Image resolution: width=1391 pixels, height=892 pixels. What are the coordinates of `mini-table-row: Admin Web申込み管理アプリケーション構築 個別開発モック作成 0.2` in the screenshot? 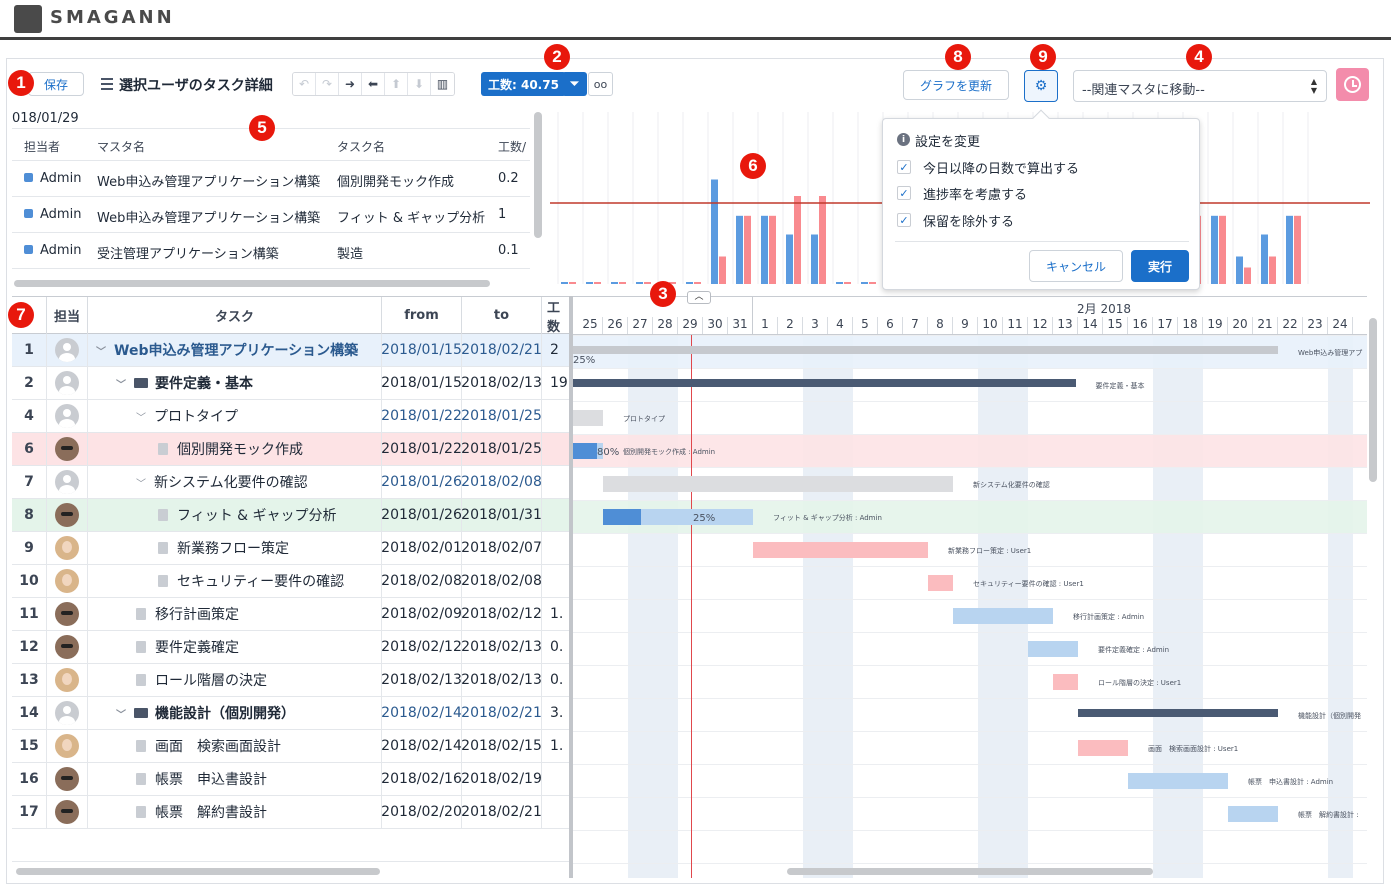 It's located at (271, 179).